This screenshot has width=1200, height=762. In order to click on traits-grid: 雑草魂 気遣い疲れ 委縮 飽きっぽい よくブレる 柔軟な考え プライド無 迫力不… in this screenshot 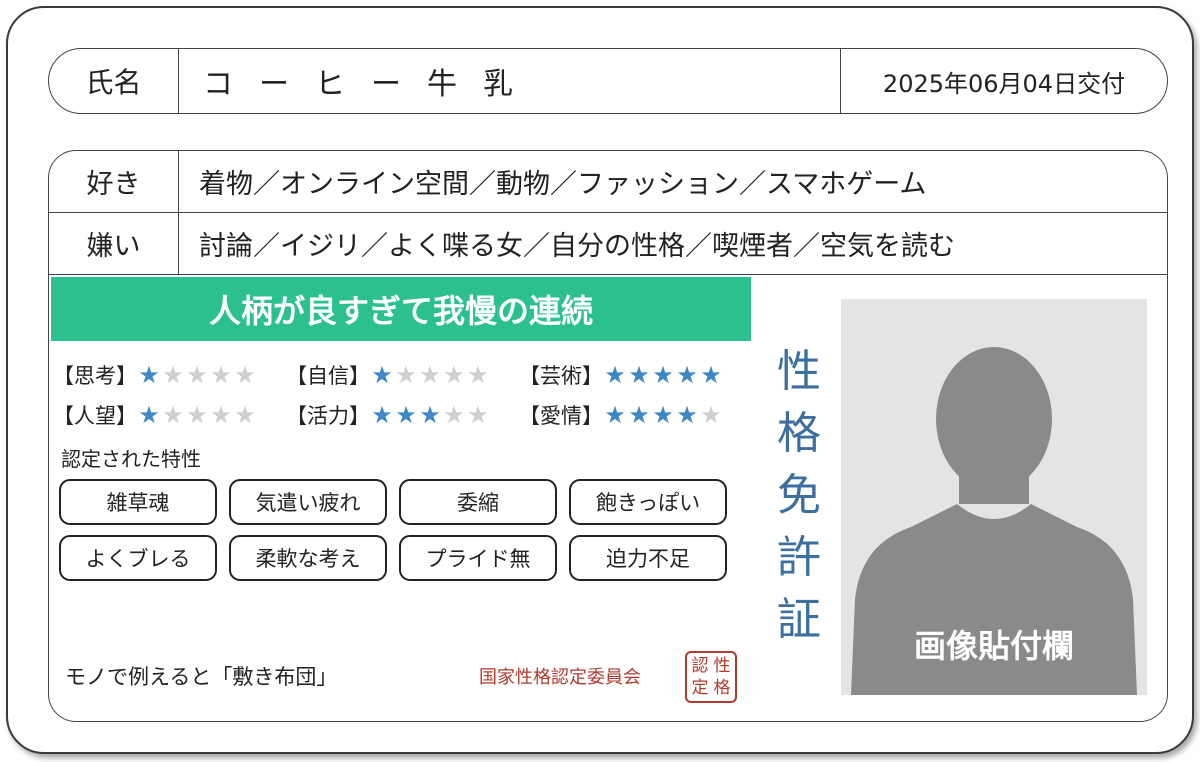, I will do `click(399, 530)`.